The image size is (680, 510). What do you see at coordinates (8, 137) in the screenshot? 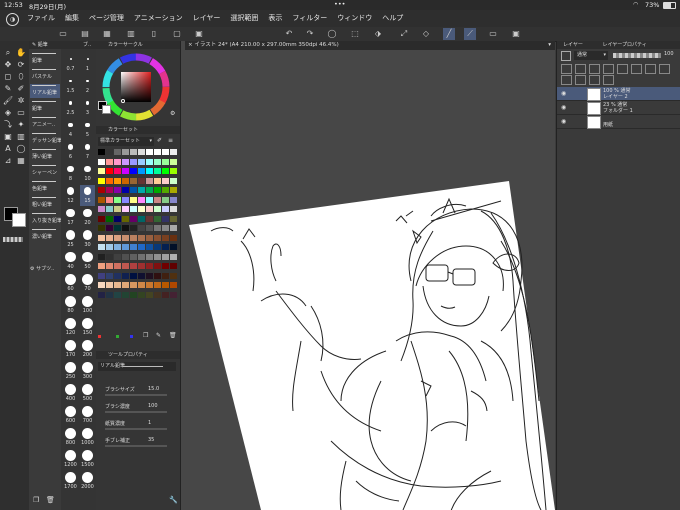
I see `figure-icon: ▣` at bounding box center [8, 137].